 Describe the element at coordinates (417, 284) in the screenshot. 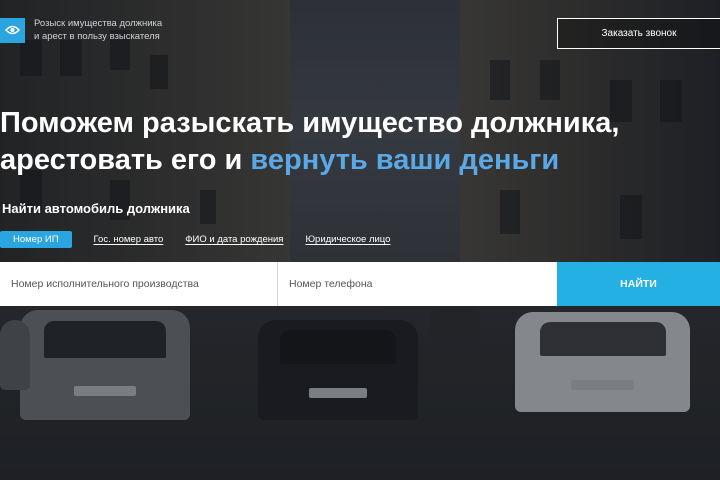

I see `phone-number-input` at that location.